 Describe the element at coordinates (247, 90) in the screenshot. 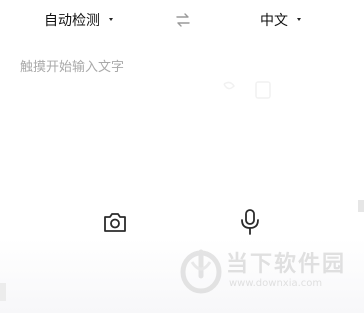

I see `faded-background-icons` at that location.